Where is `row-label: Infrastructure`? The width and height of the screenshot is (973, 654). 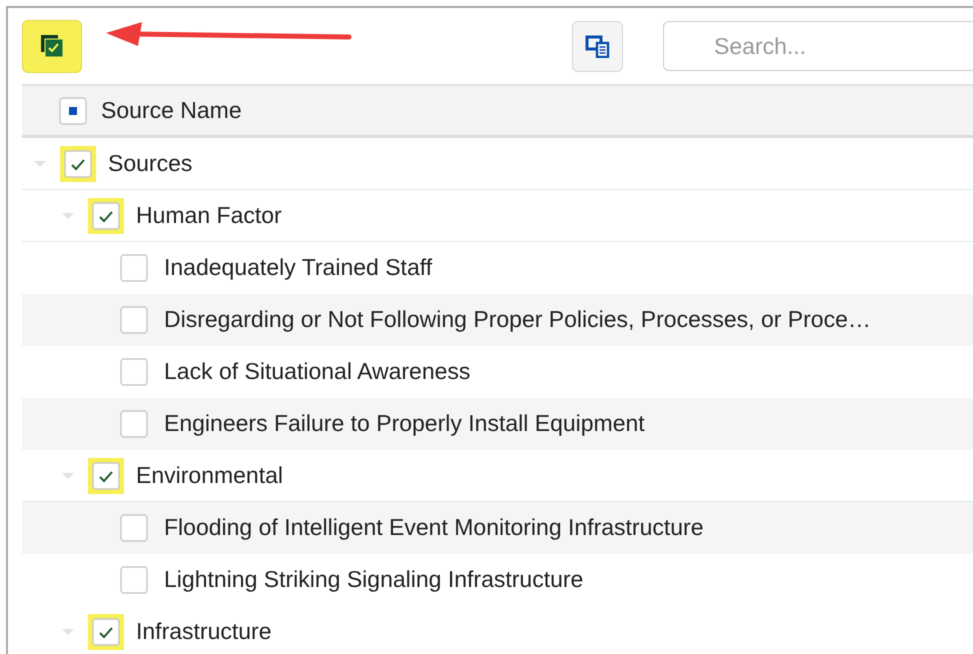 row-label: Infrastructure is located at coordinates (204, 631).